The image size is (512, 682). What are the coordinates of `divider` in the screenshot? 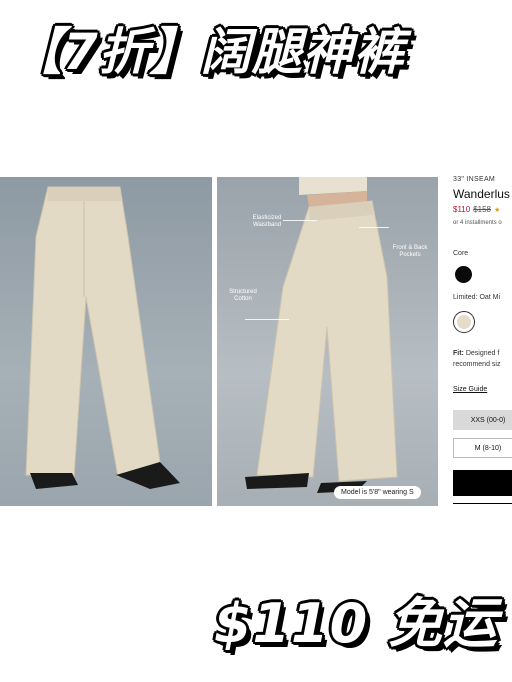 It's located at (482, 503).